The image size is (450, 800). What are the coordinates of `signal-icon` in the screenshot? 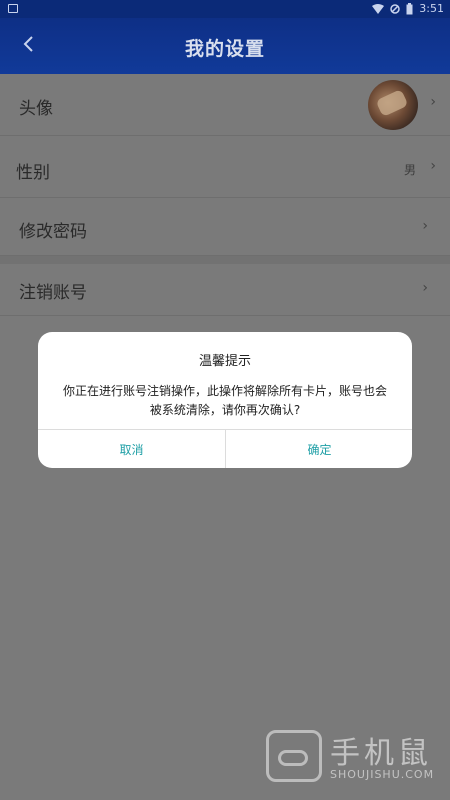 It's located at (395, 9).